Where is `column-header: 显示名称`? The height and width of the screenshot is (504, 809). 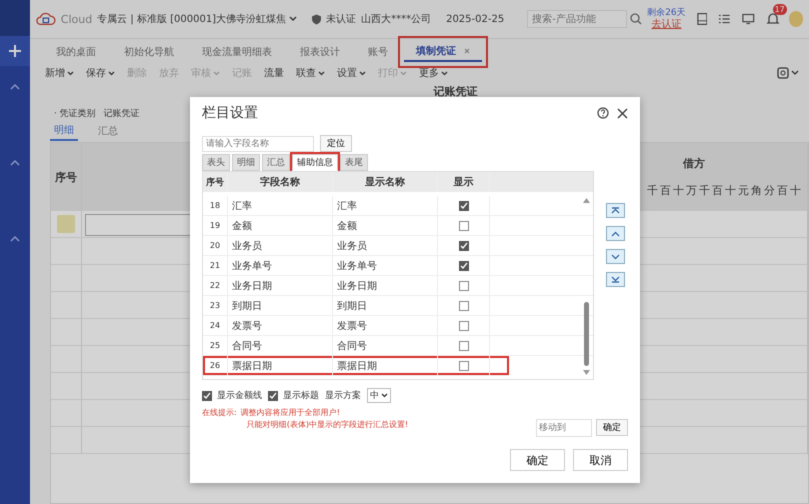
column-header: 显示名称 is located at coordinates (385, 182).